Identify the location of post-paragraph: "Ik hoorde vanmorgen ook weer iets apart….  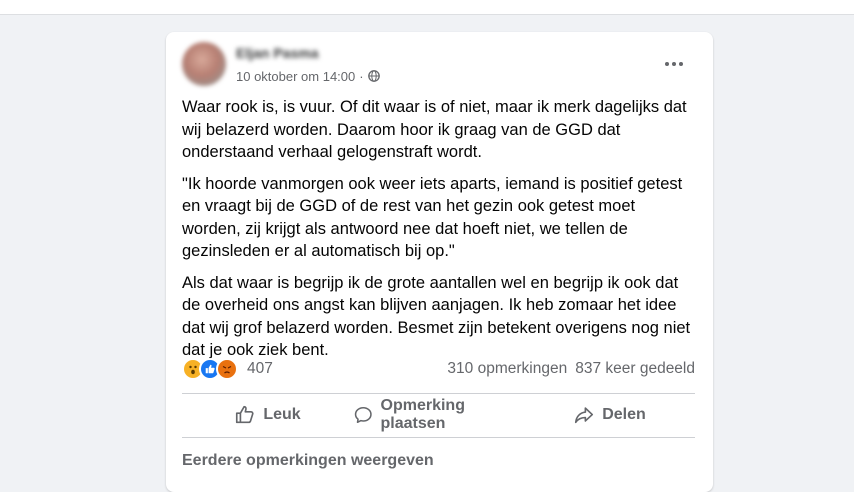
(432, 217).